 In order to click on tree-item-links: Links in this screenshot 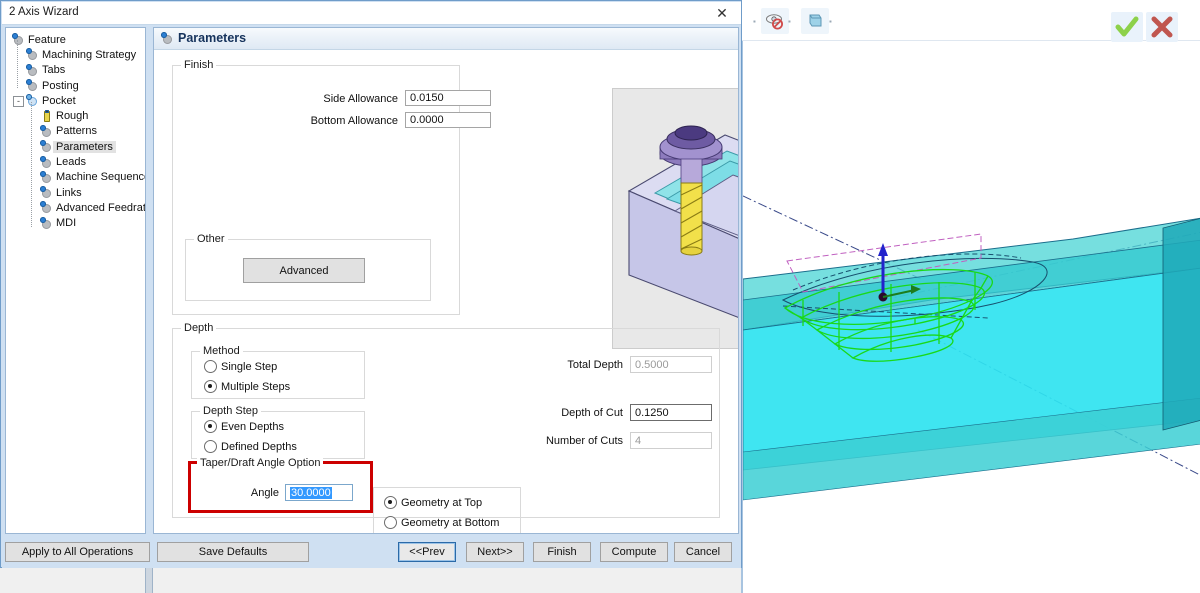, I will do `click(75, 192)`.